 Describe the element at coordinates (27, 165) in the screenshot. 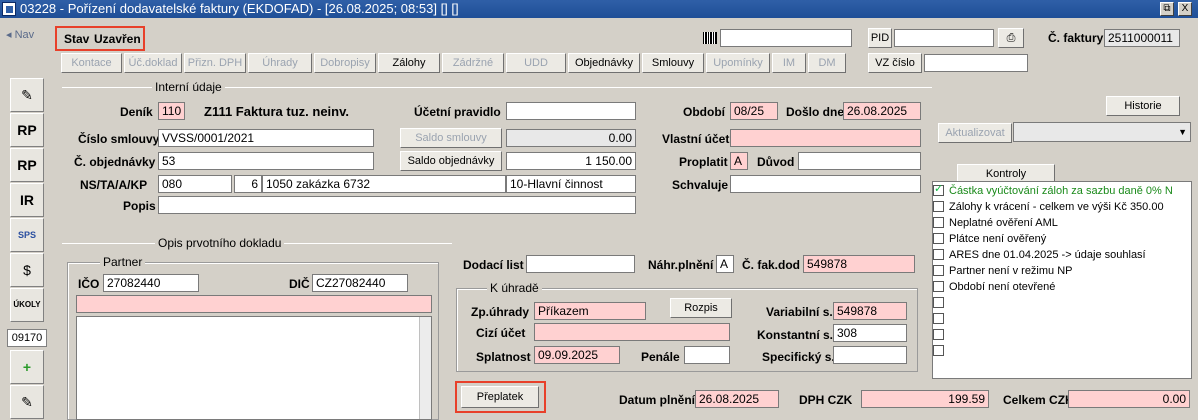

I see `sidebar-rp-eu-button: RP` at that location.